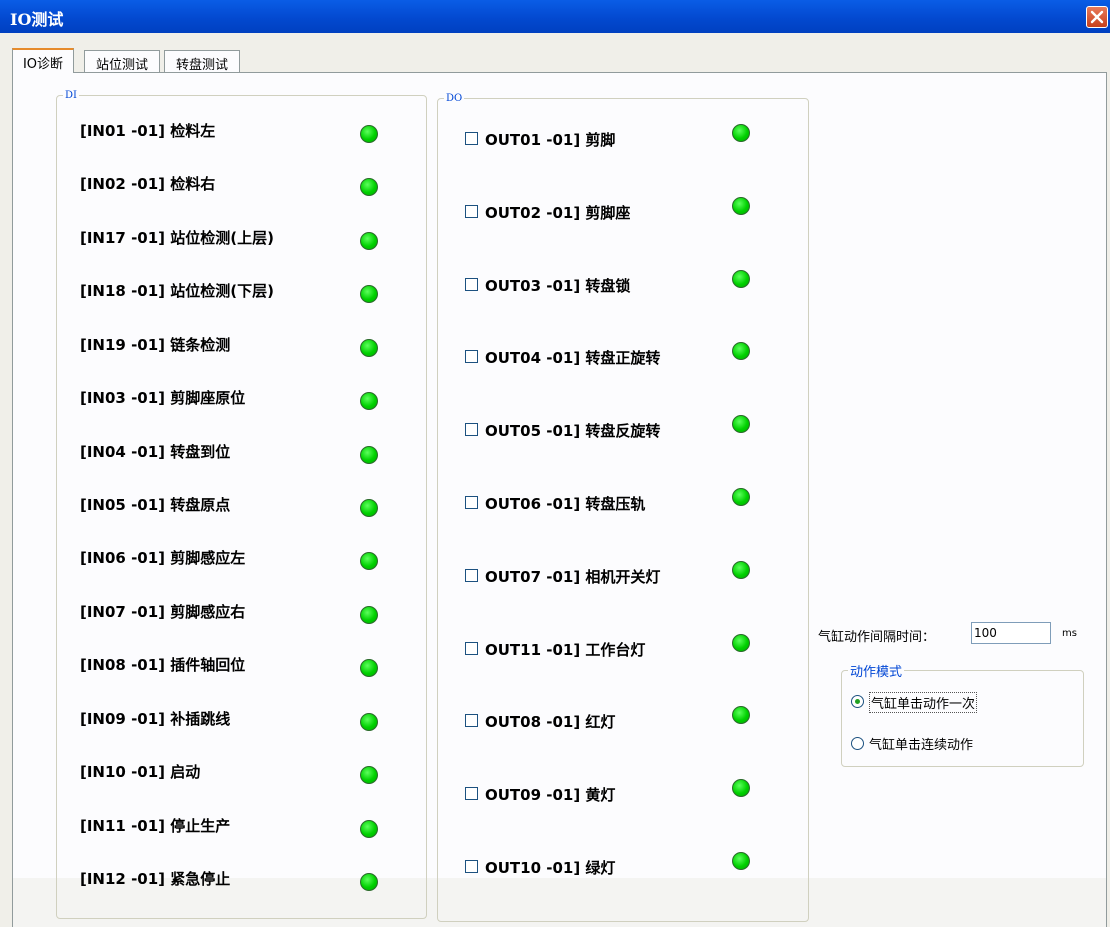 The width and height of the screenshot is (1110, 927). Describe the element at coordinates (857, 743) in the screenshot. I see `mode-continuous-radio` at that location.